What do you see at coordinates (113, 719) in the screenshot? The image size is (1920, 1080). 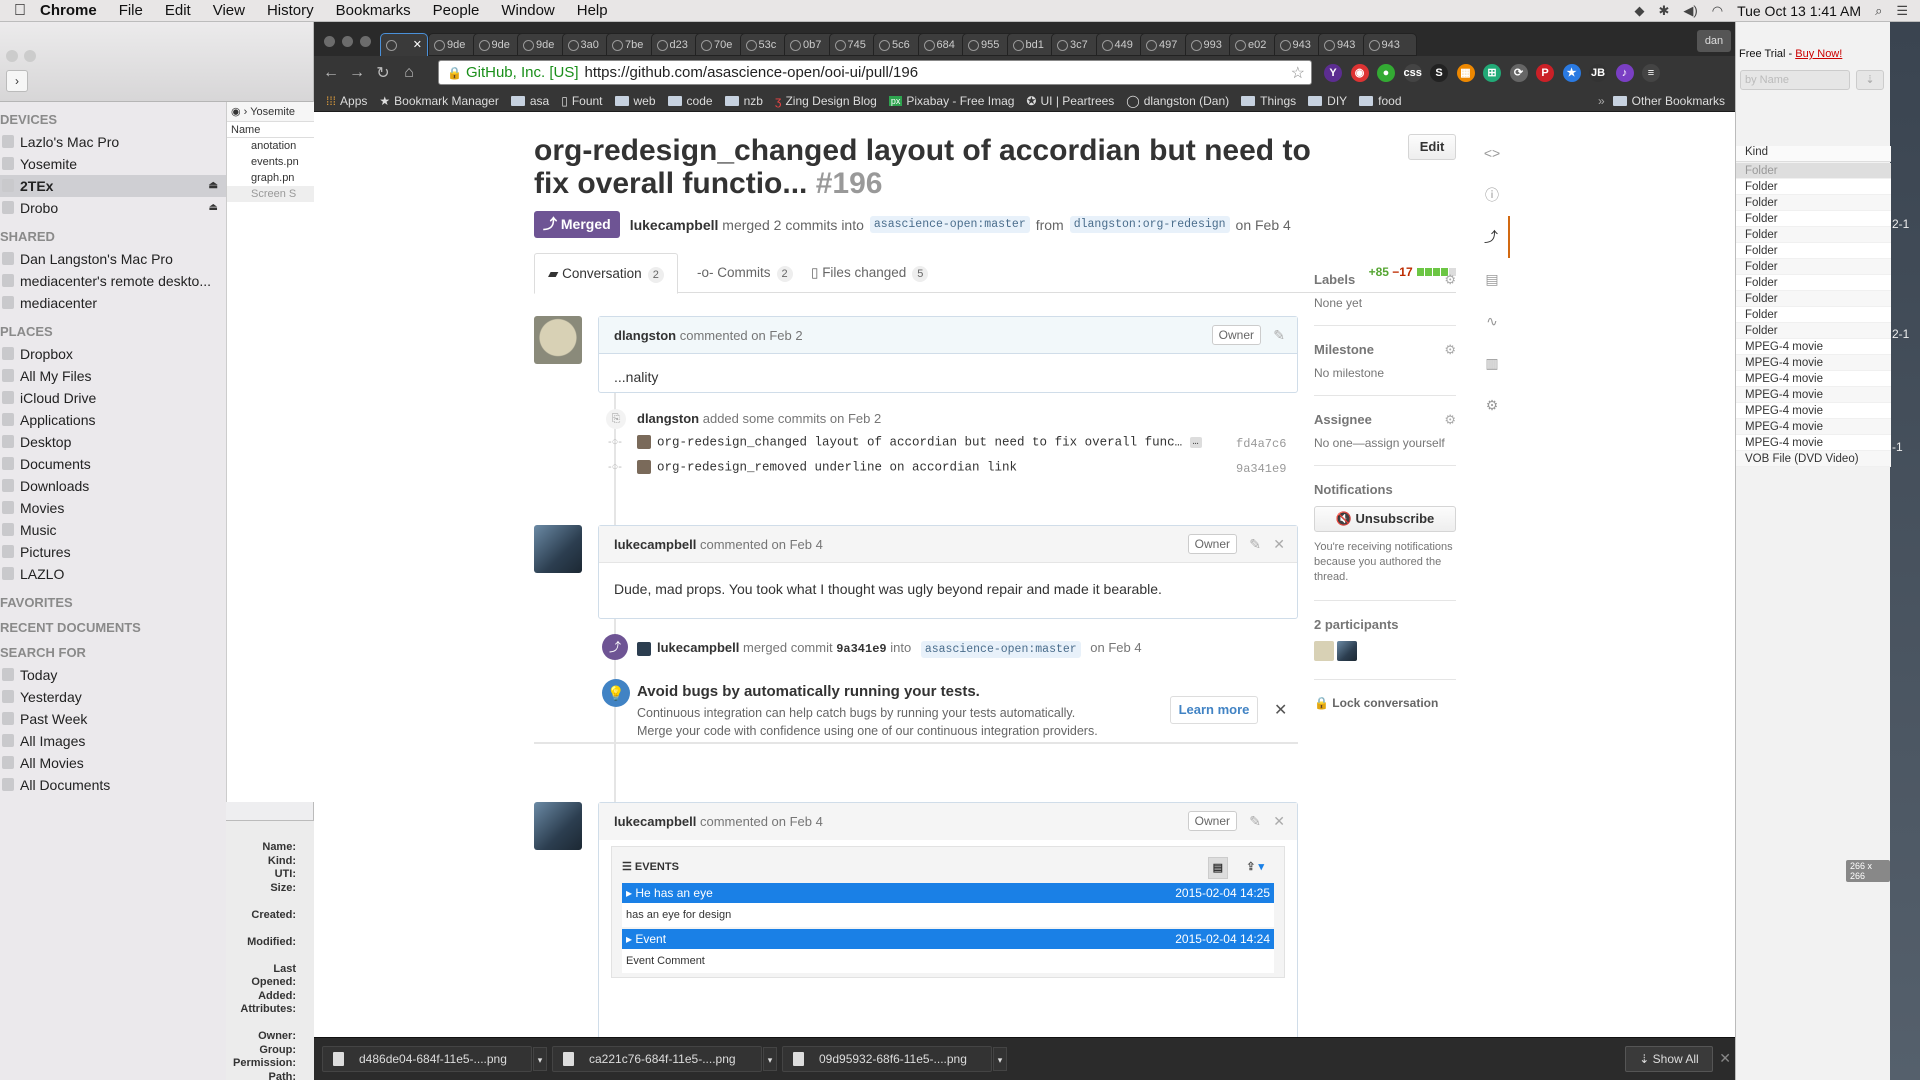 I see `sidebar-item: Past Week` at bounding box center [113, 719].